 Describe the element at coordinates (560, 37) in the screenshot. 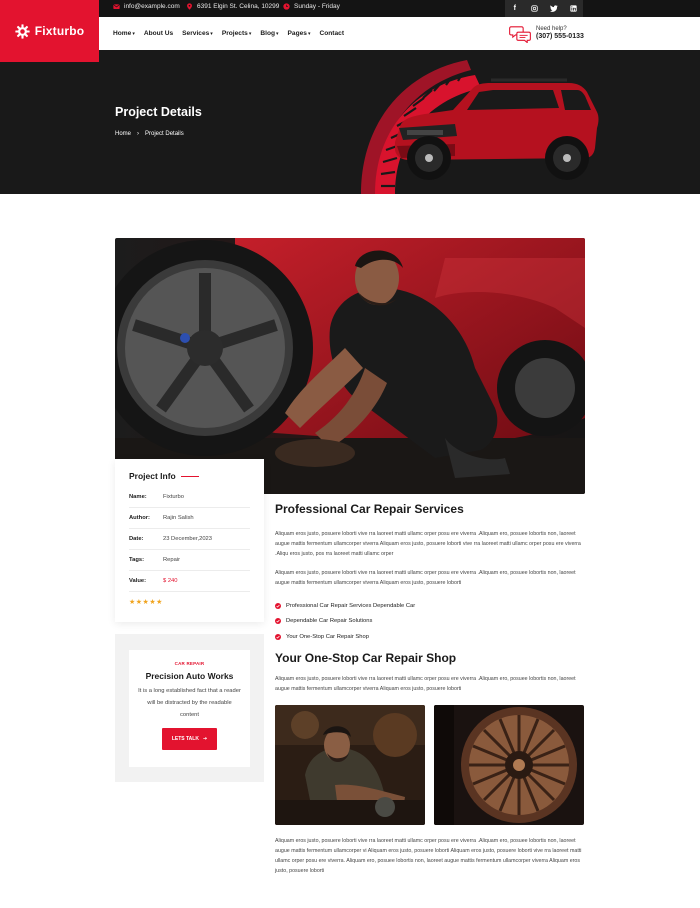

I see `help-phone: (307) 555-0133` at that location.